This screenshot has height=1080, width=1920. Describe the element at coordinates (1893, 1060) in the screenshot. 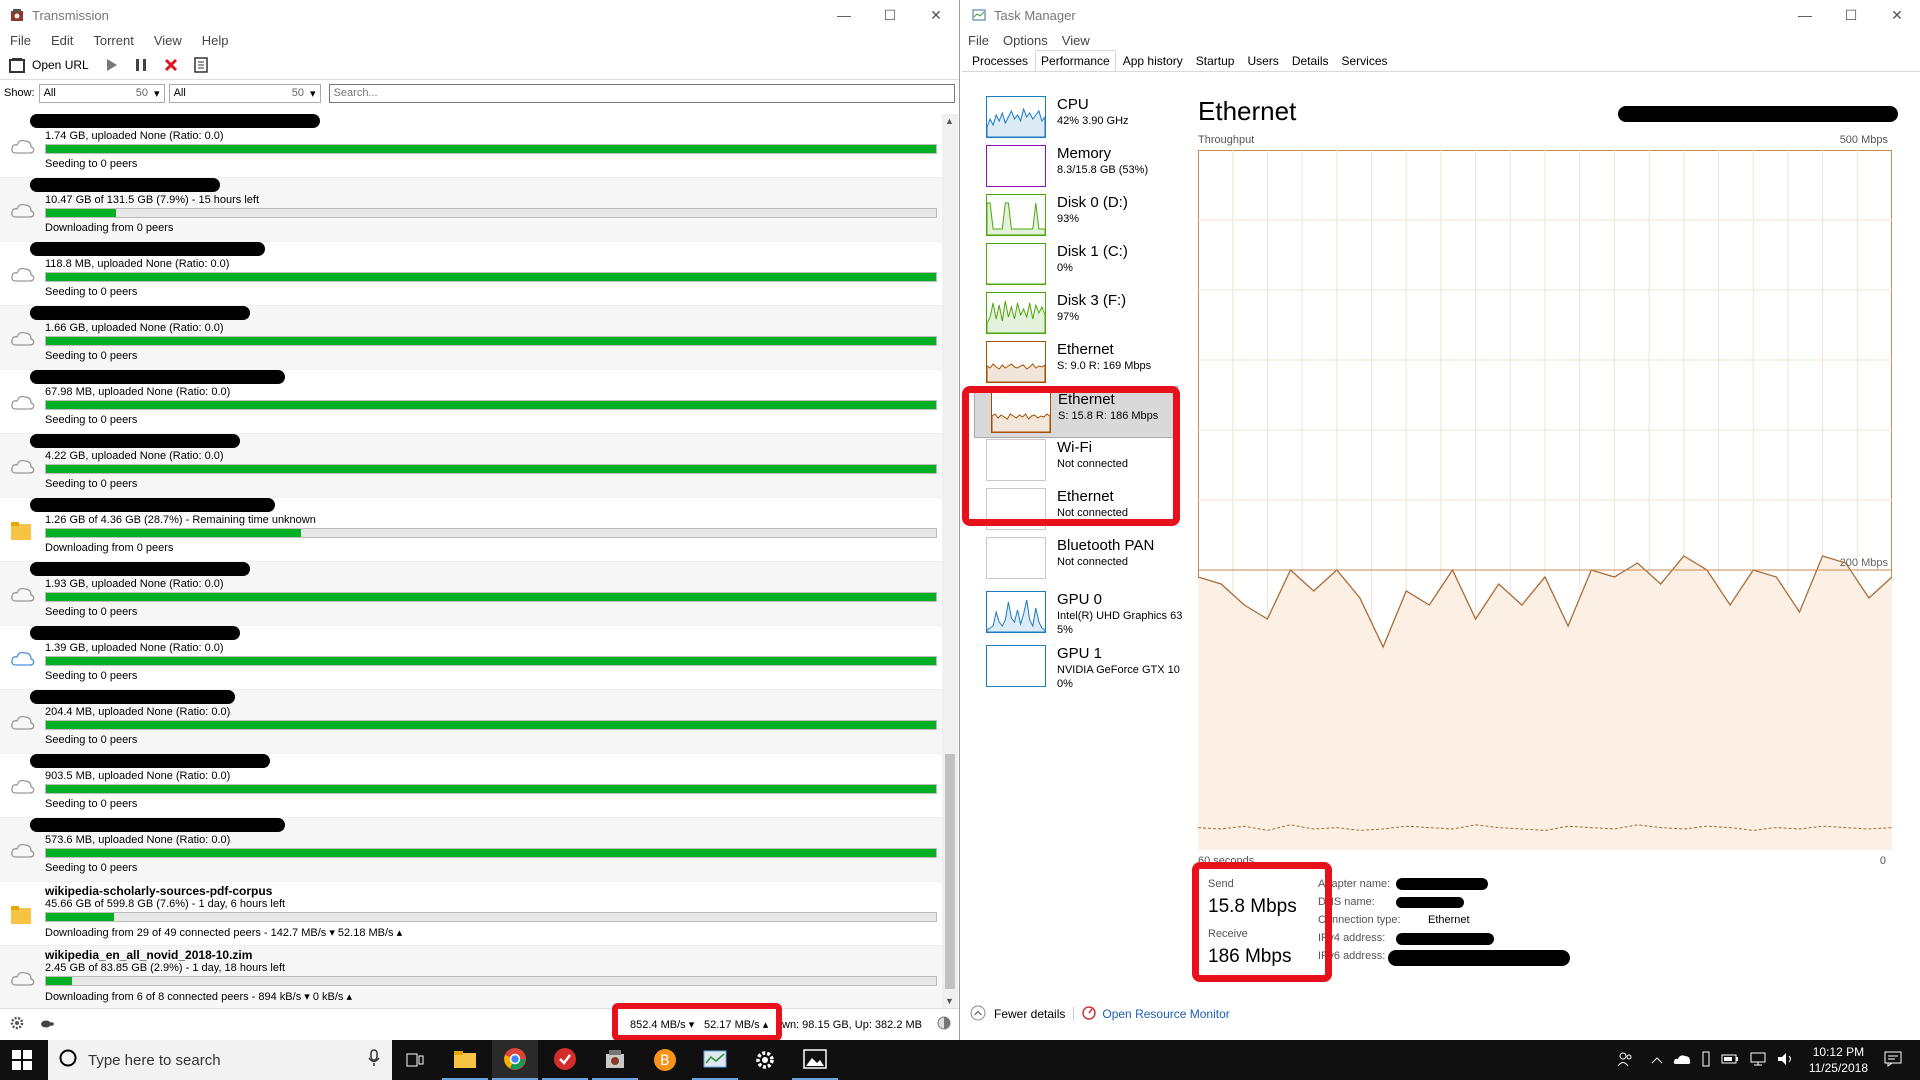

I see `notification-icon` at that location.